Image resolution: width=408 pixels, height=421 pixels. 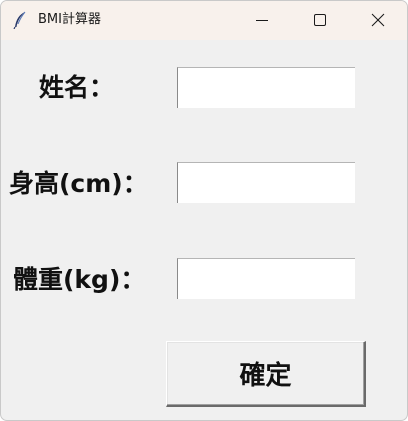 I want to click on title-bar: BMI計算器, so click(x=204, y=20).